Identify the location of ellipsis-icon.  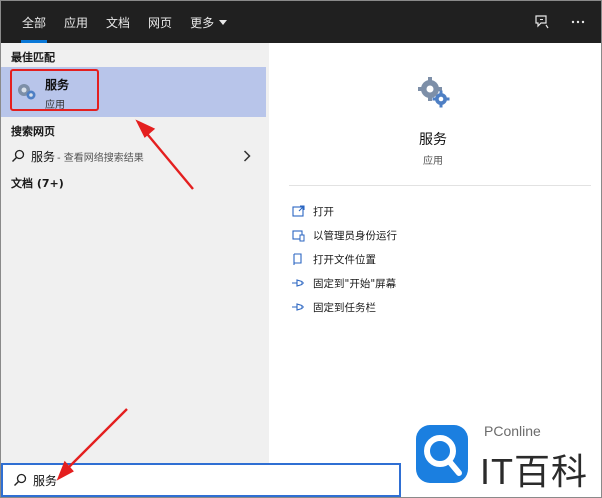
(578, 22).